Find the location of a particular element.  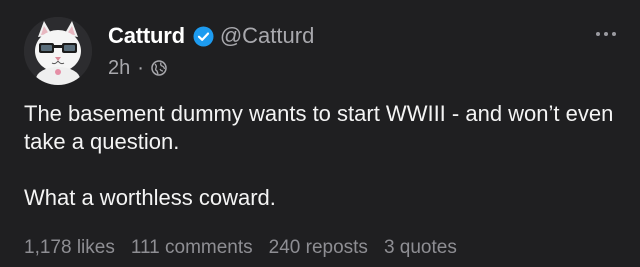

avatar is located at coordinates (58, 51).